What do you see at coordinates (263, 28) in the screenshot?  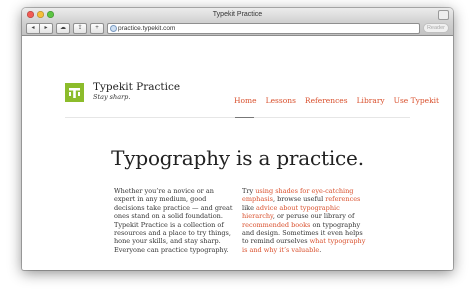 I see `address-bar: practice.typekit.com` at bounding box center [263, 28].